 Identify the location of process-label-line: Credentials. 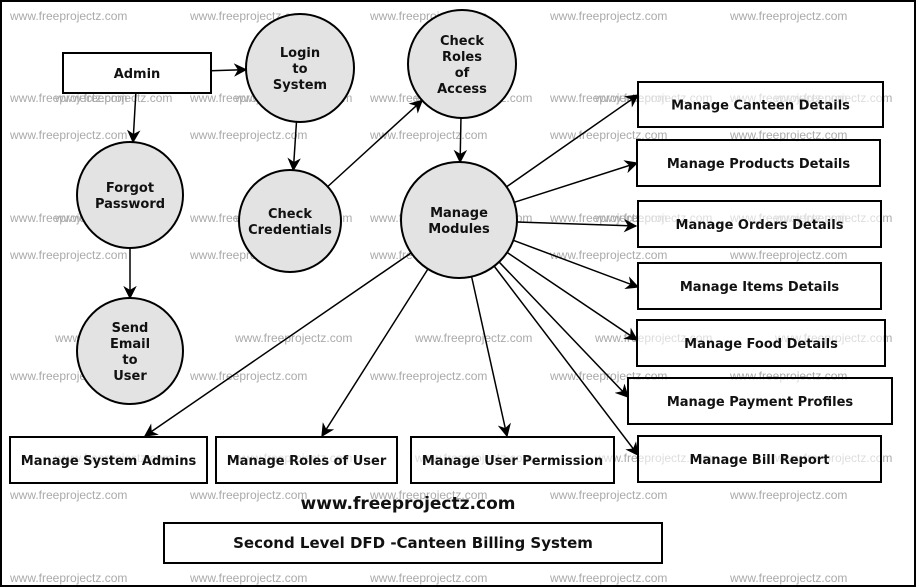
(290, 230).